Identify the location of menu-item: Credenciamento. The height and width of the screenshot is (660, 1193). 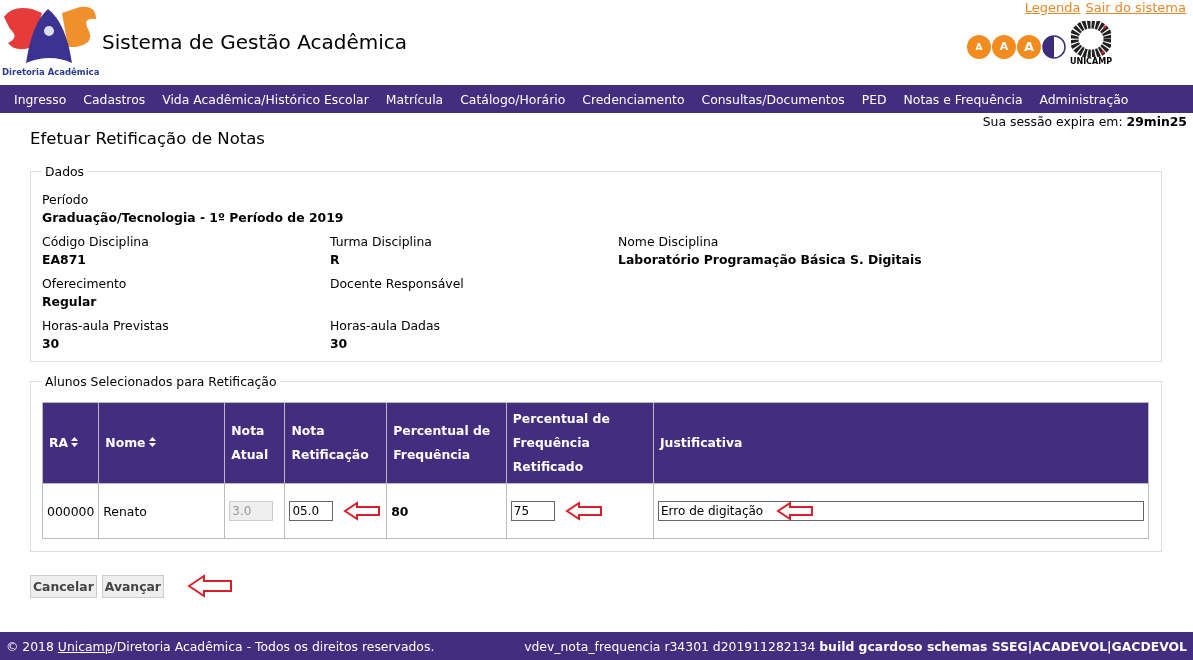
(633, 99).